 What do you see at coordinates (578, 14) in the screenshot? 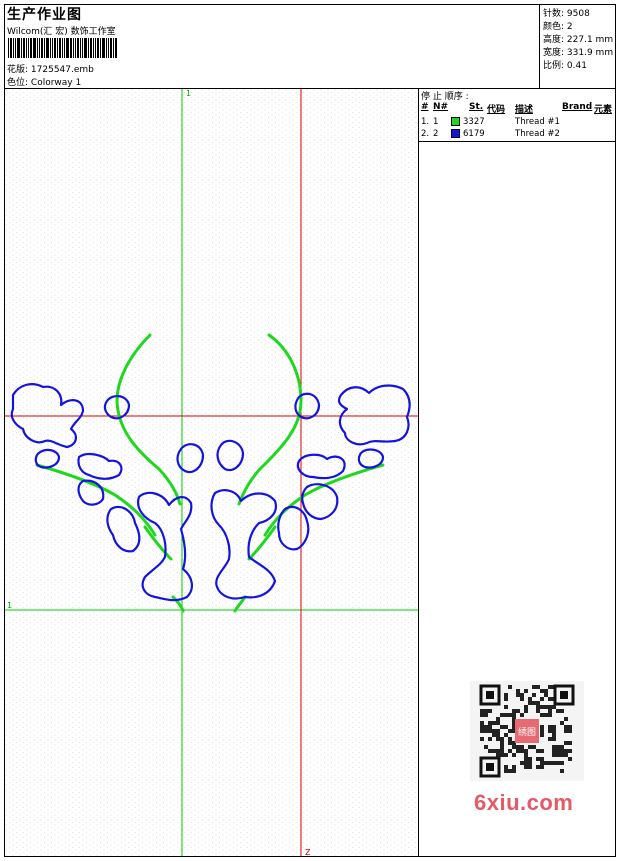
I see `stitch-count-value: 9508` at bounding box center [578, 14].